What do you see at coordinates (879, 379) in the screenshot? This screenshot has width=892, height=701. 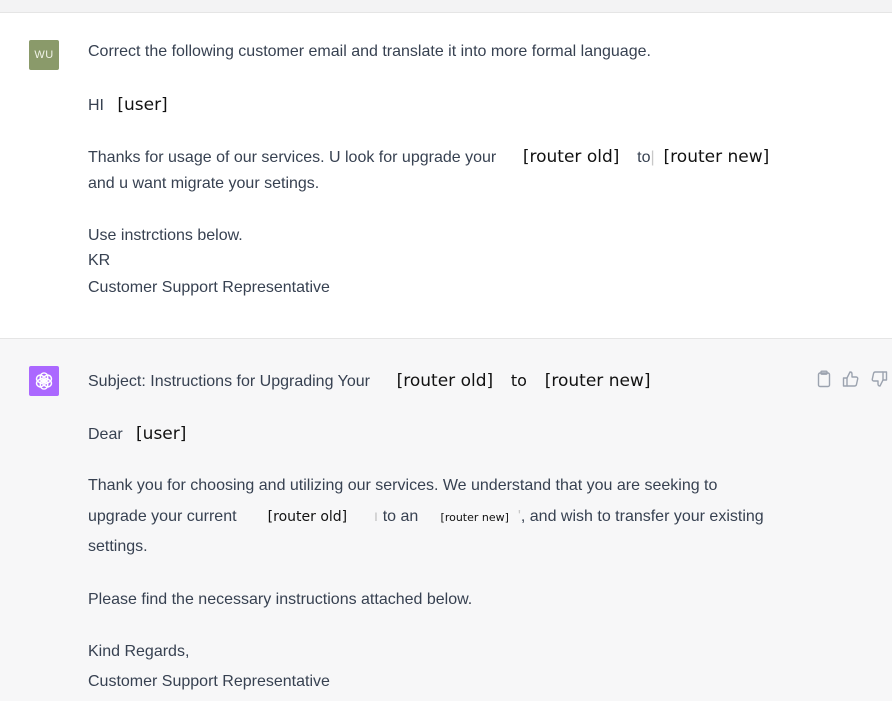 I see `thumbs-down-icon` at bounding box center [879, 379].